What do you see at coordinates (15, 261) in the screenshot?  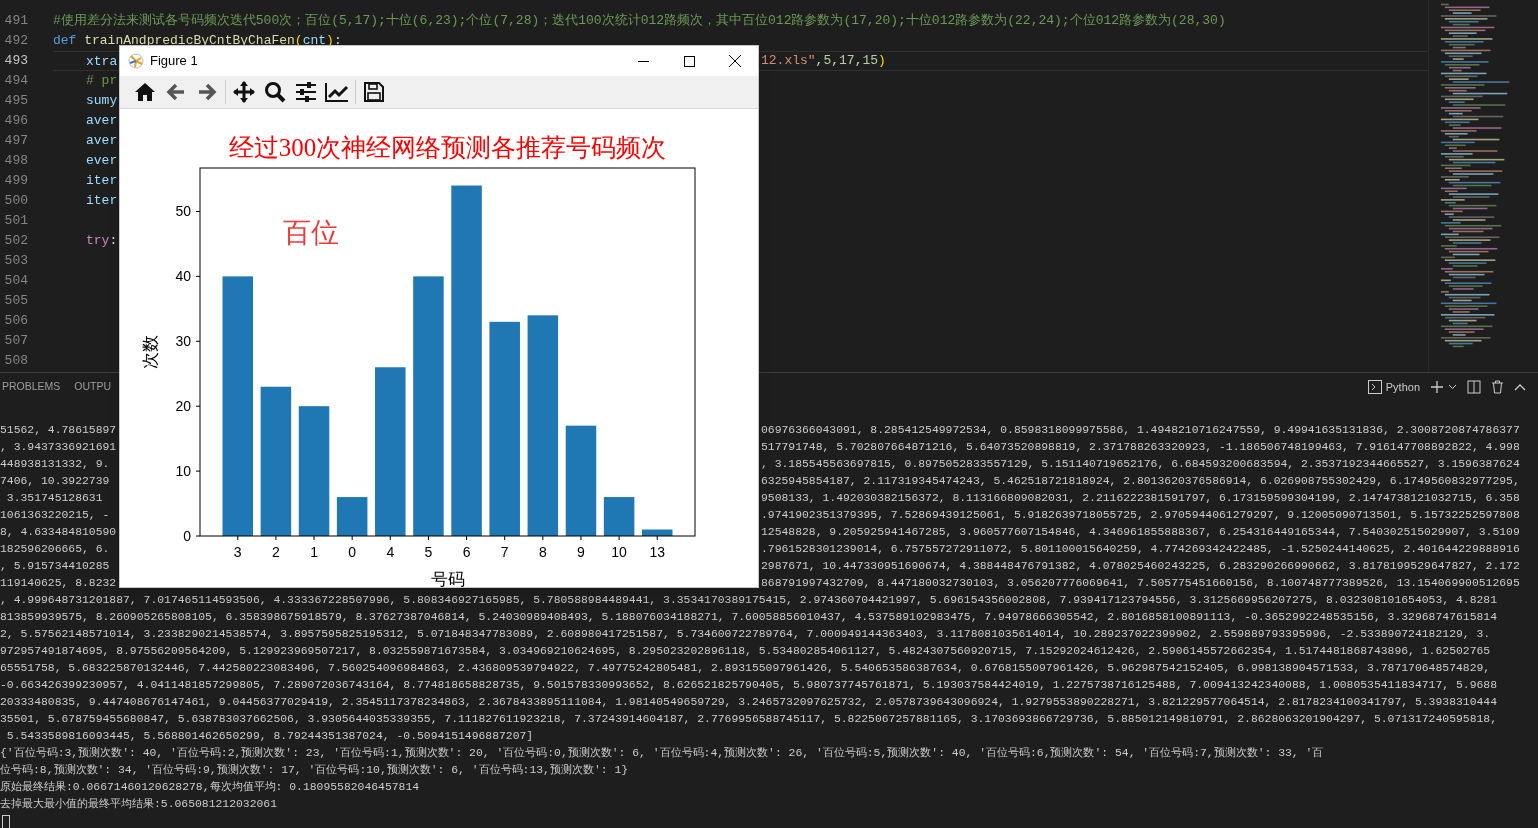 I see `line-number: 503` at bounding box center [15, 261].